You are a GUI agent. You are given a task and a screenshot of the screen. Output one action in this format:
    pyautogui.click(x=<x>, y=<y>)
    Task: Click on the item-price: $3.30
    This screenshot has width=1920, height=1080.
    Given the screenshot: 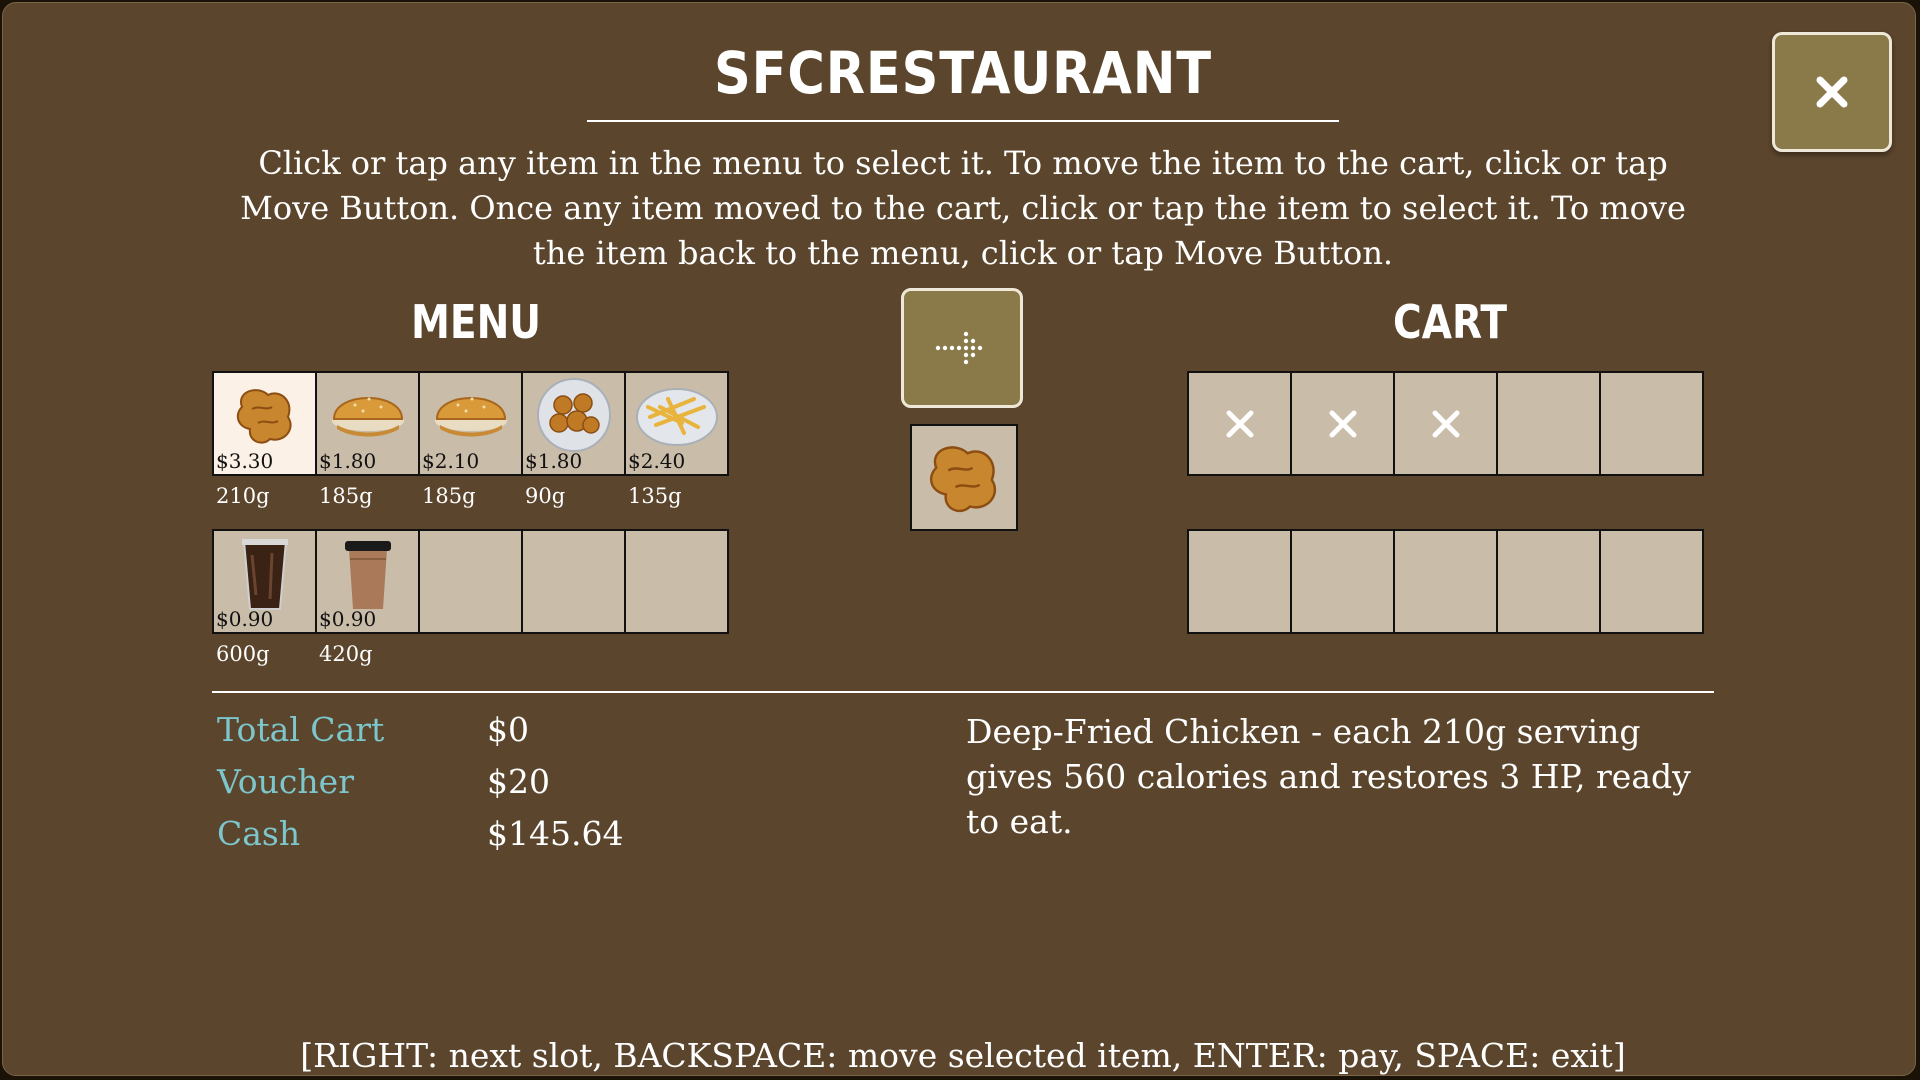 What is the action you would take?
    pyautogui.click(x=245, y=461)
    